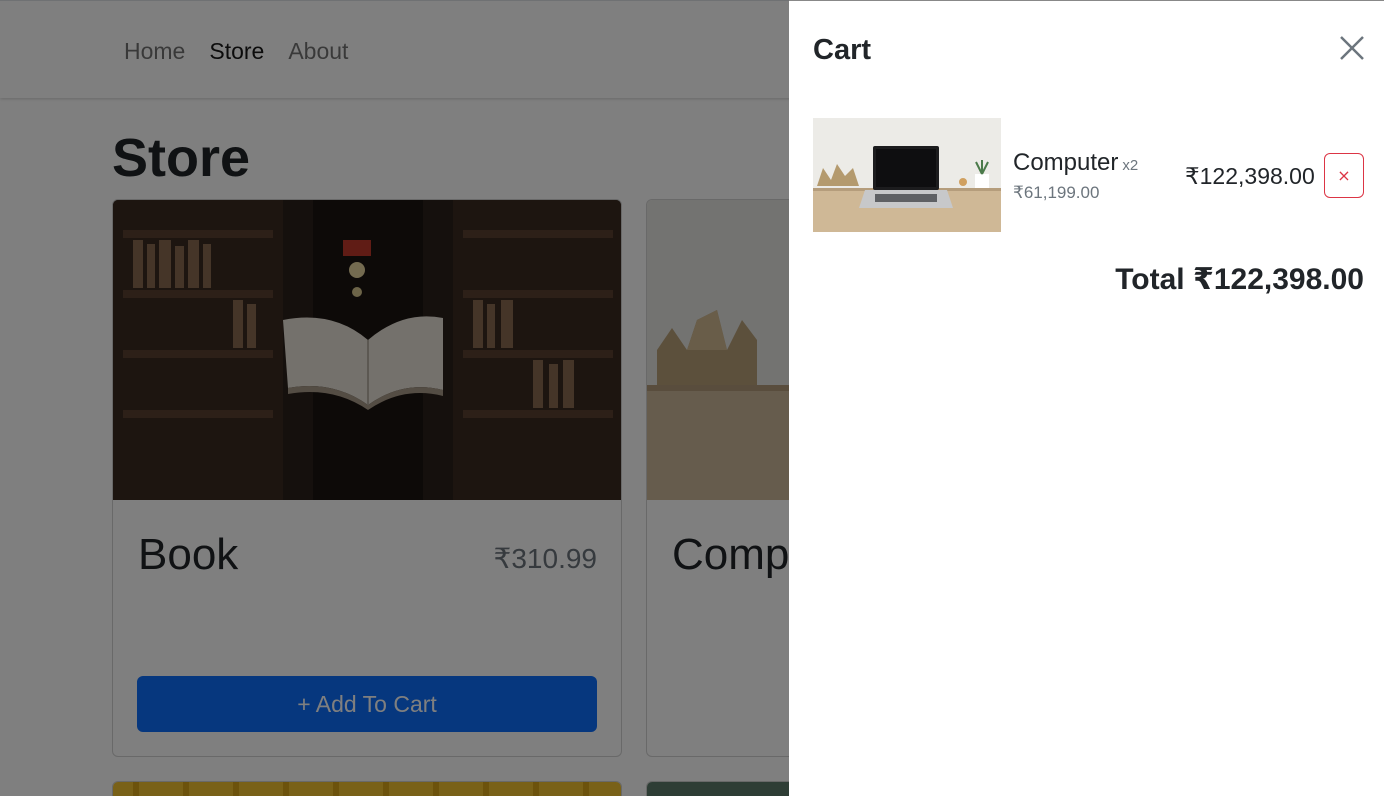  I want to click on cart-item-name-row: Computer x2, so click(1075, 164).